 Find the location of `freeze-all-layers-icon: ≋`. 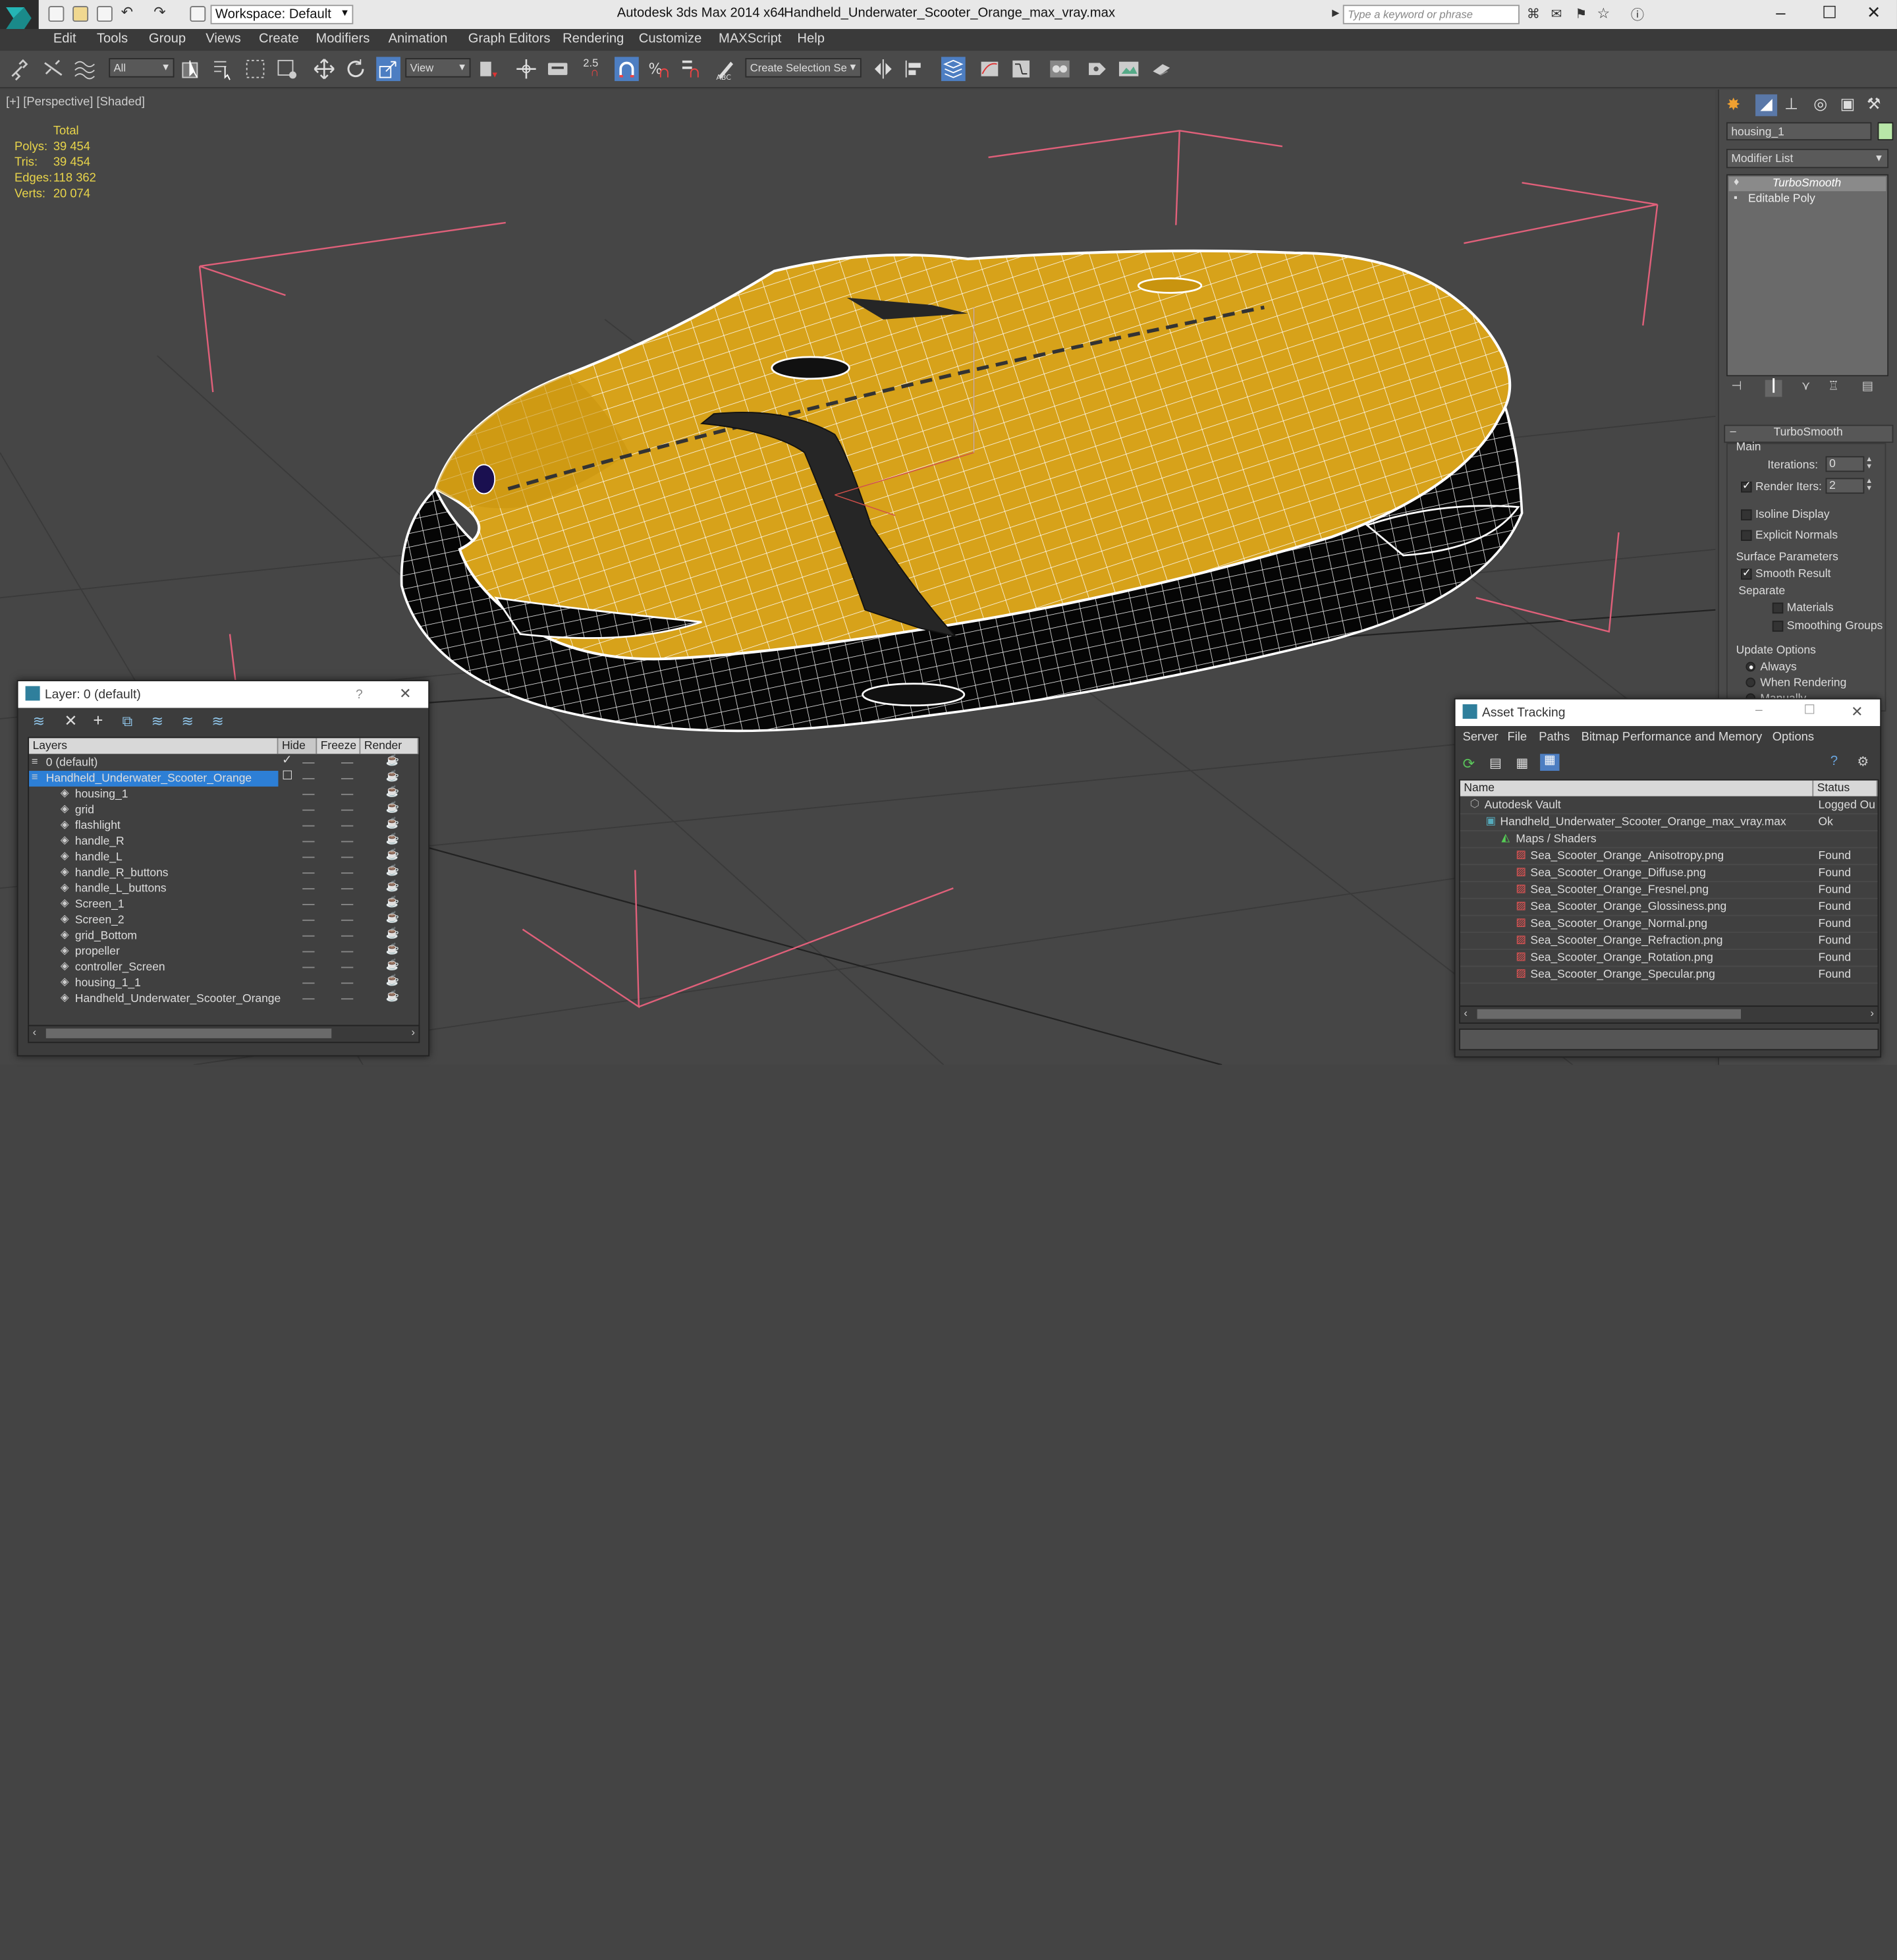

freeze-all-layers-icon: ≋ is located at coordinates (217, 721).